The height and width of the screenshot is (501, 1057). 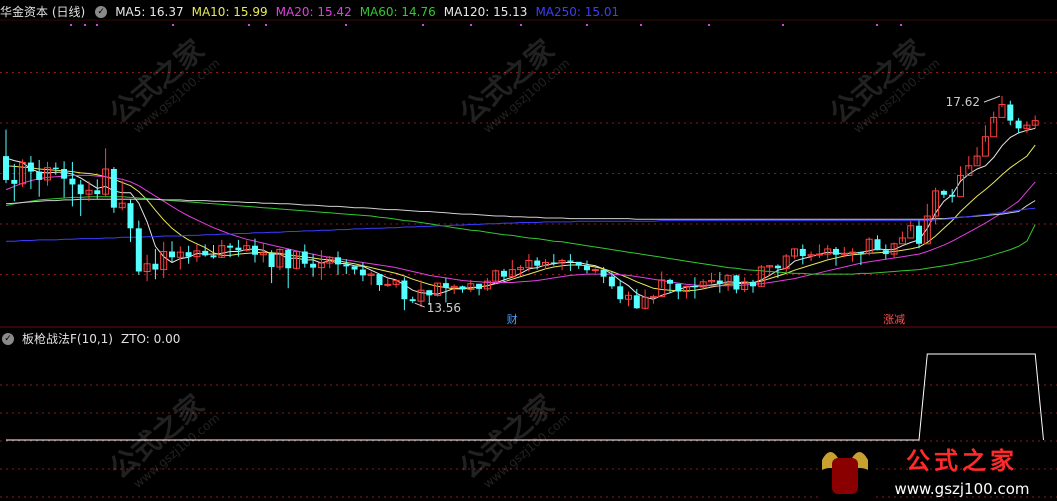 What do you see at coordinates (229, 12) in the screenshot?
I see `ma10-label: MA10: 15.99` at bounding box center [229, 12].